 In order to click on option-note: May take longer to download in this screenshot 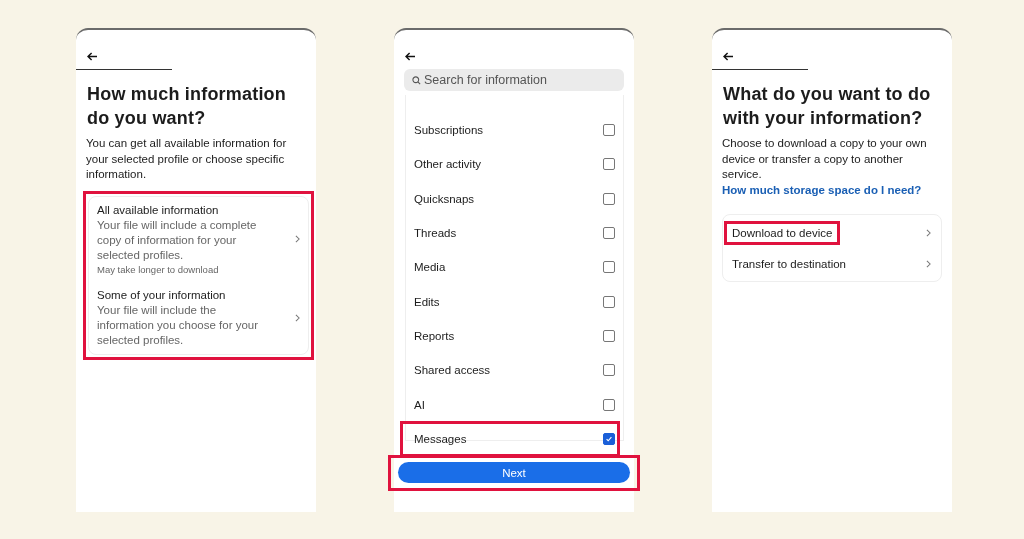, I will do `click(158, 269)`.